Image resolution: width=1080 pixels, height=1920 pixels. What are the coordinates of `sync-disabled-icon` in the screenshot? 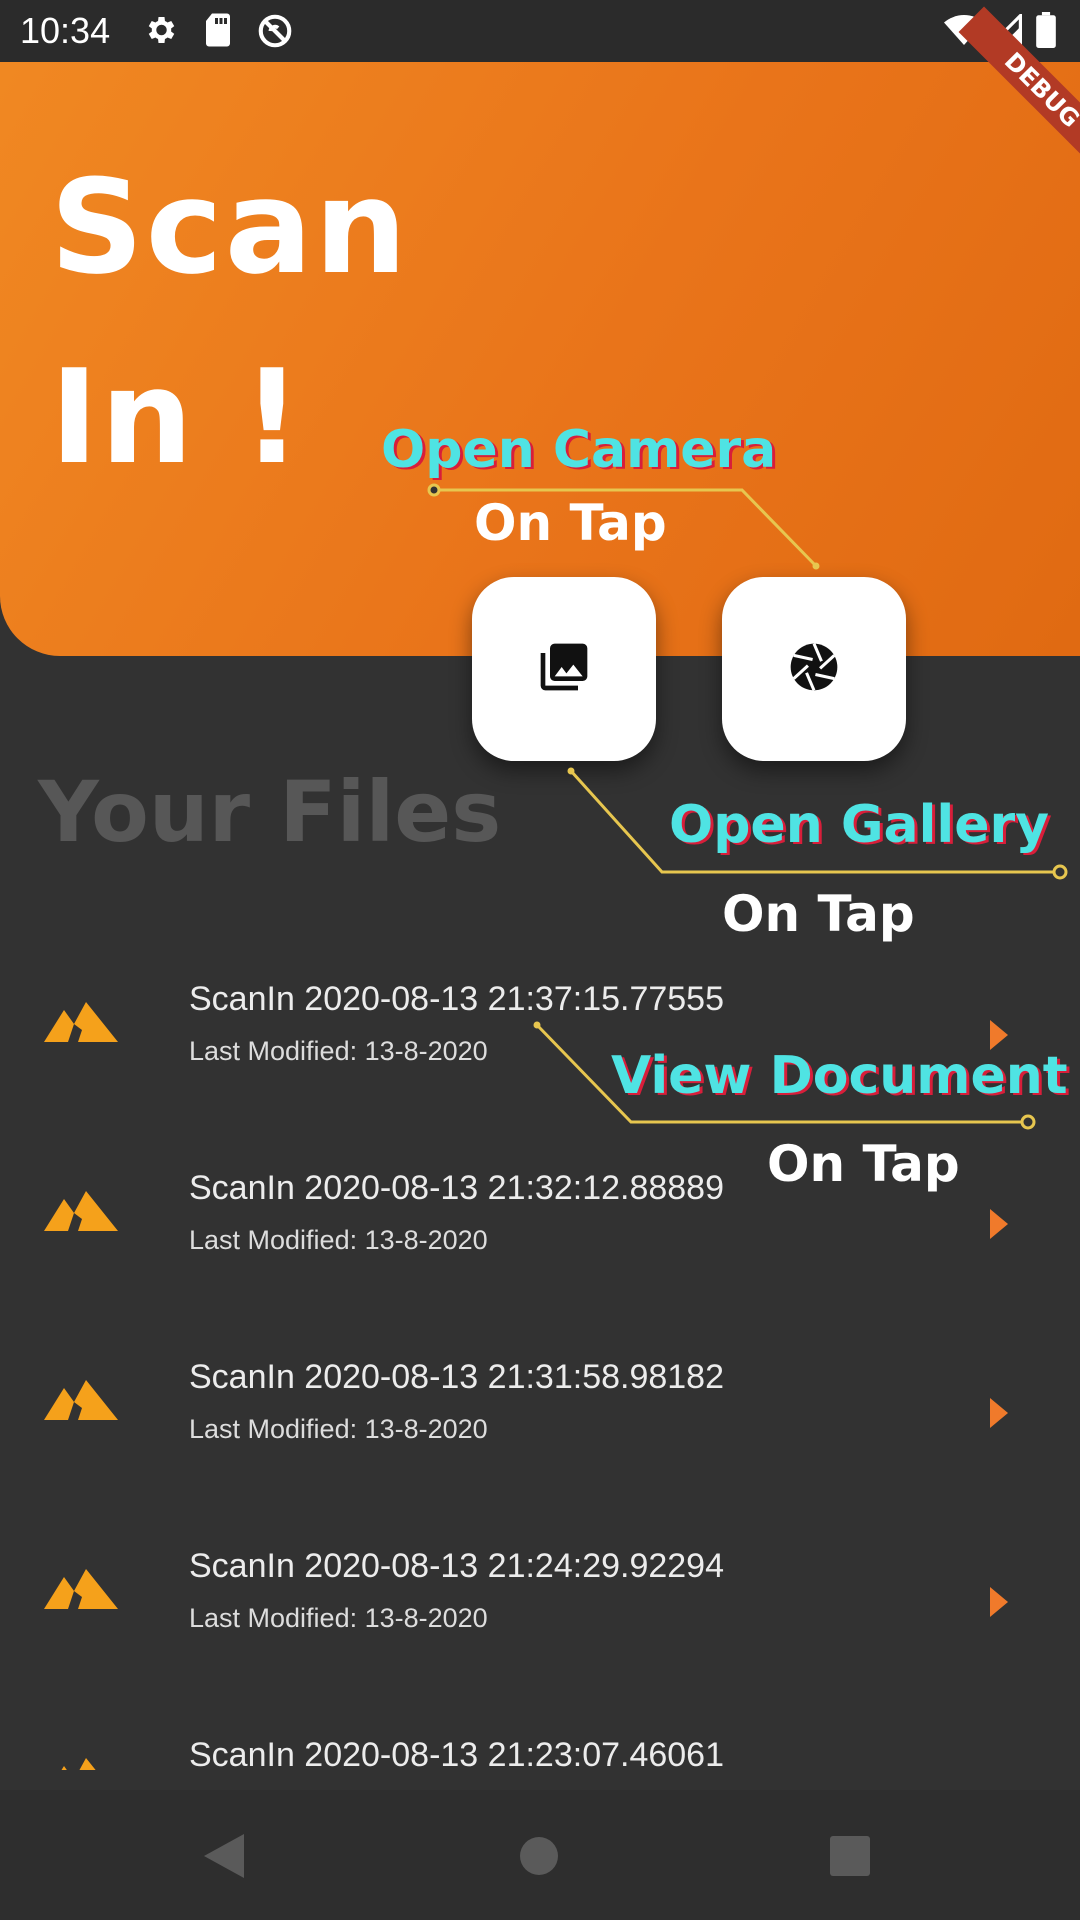 It's located at (275, 33).